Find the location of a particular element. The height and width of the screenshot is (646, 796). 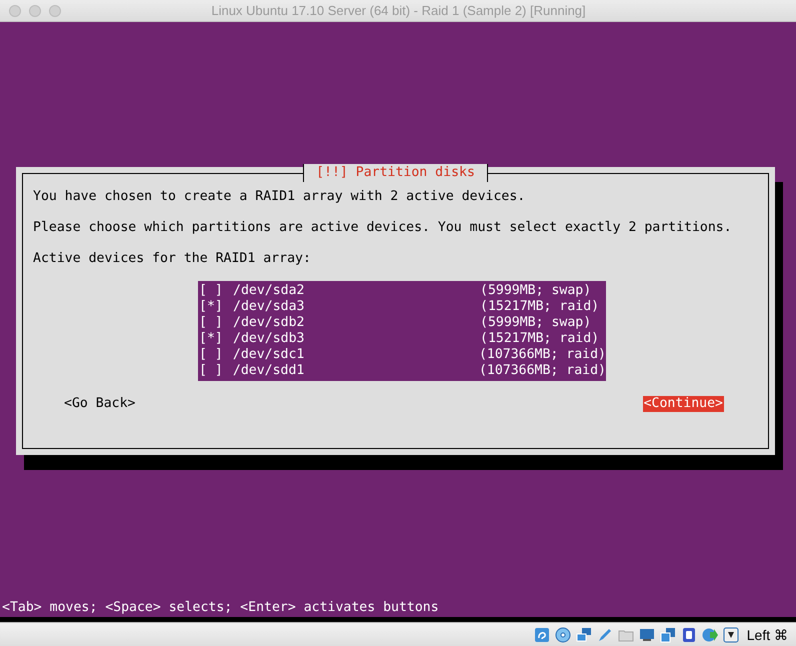

window-title: Linux Ubuntu 17.10 Server (64 bit) - Raid 1 (Sample 2) [Running] is located at coordinates (398, 10).